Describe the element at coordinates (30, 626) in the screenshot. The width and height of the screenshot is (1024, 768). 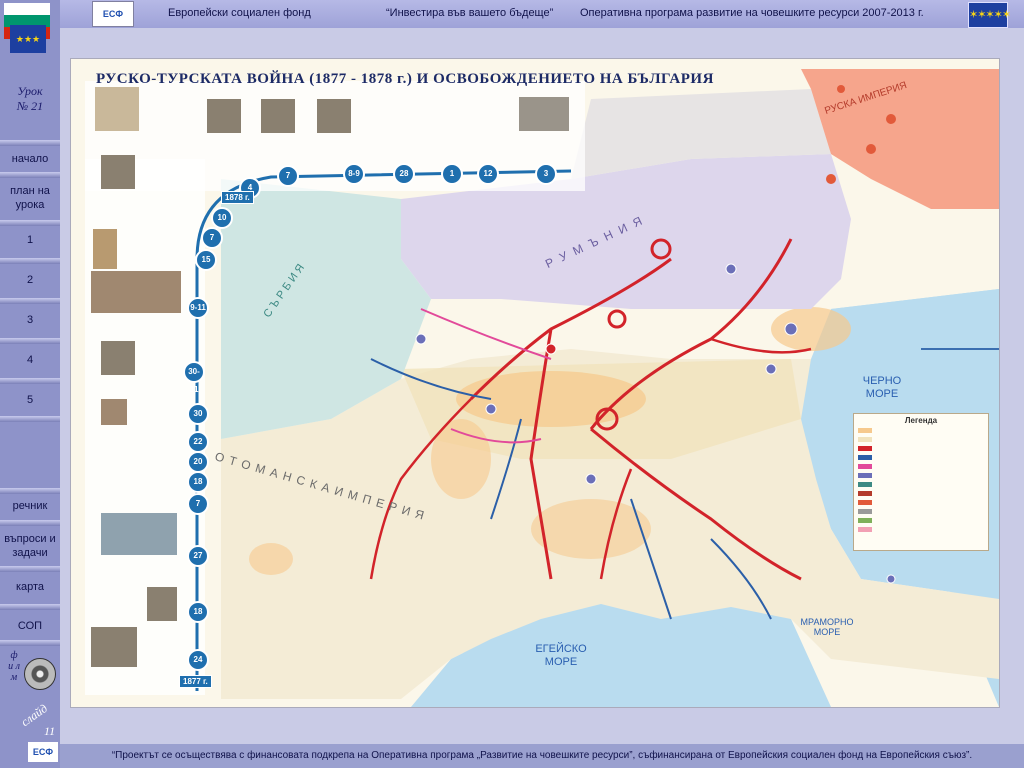
I see `nav-sop-button: СОП` at that location.